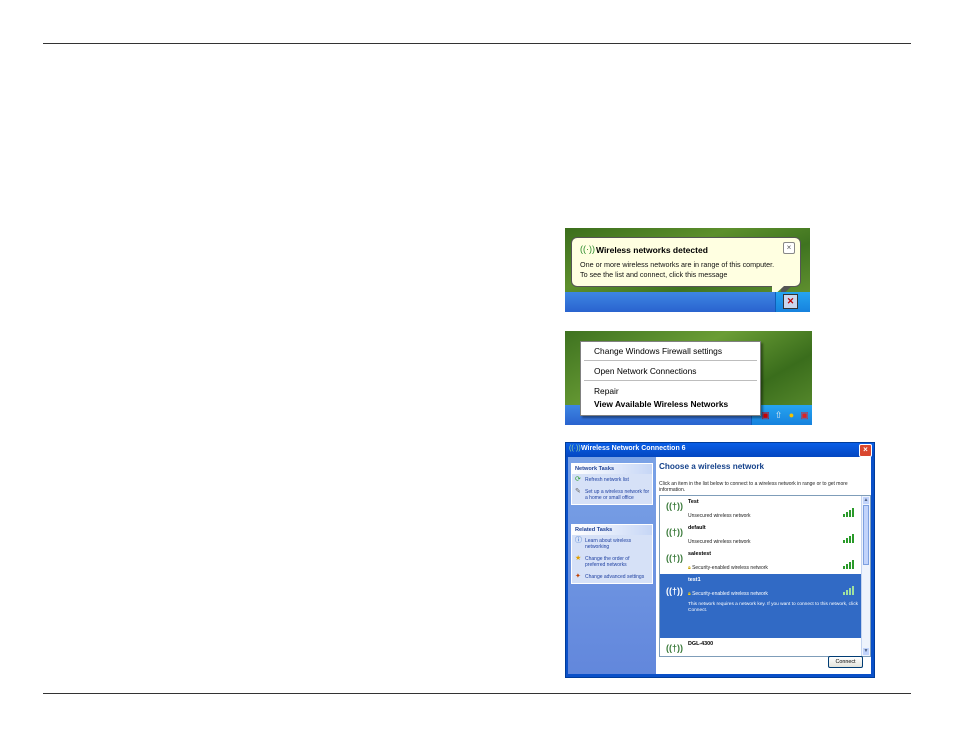  I want to click on task-change-order: ★ Change the order of preferred networks, so click(612, 562).